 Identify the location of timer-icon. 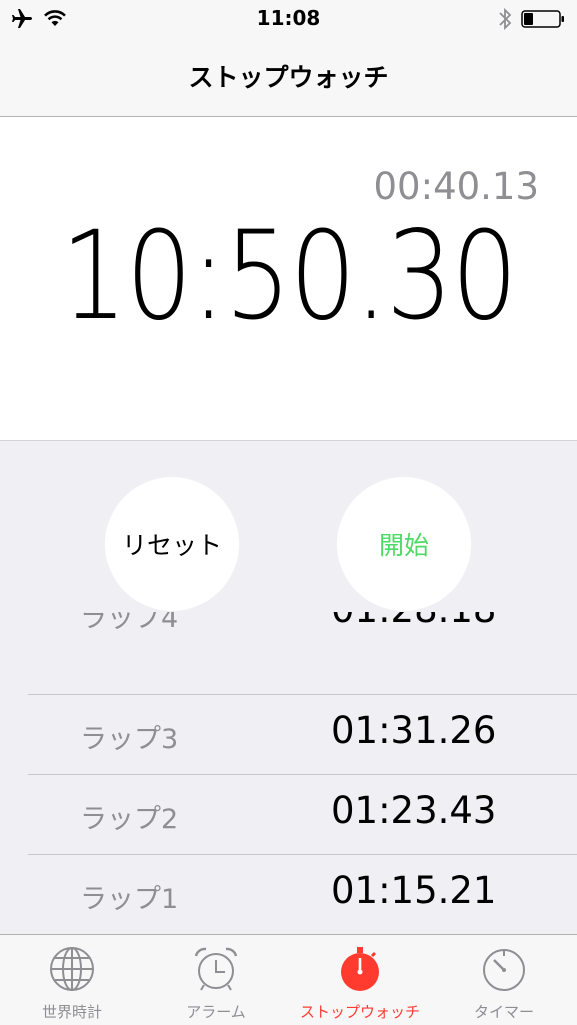
(504, 970).